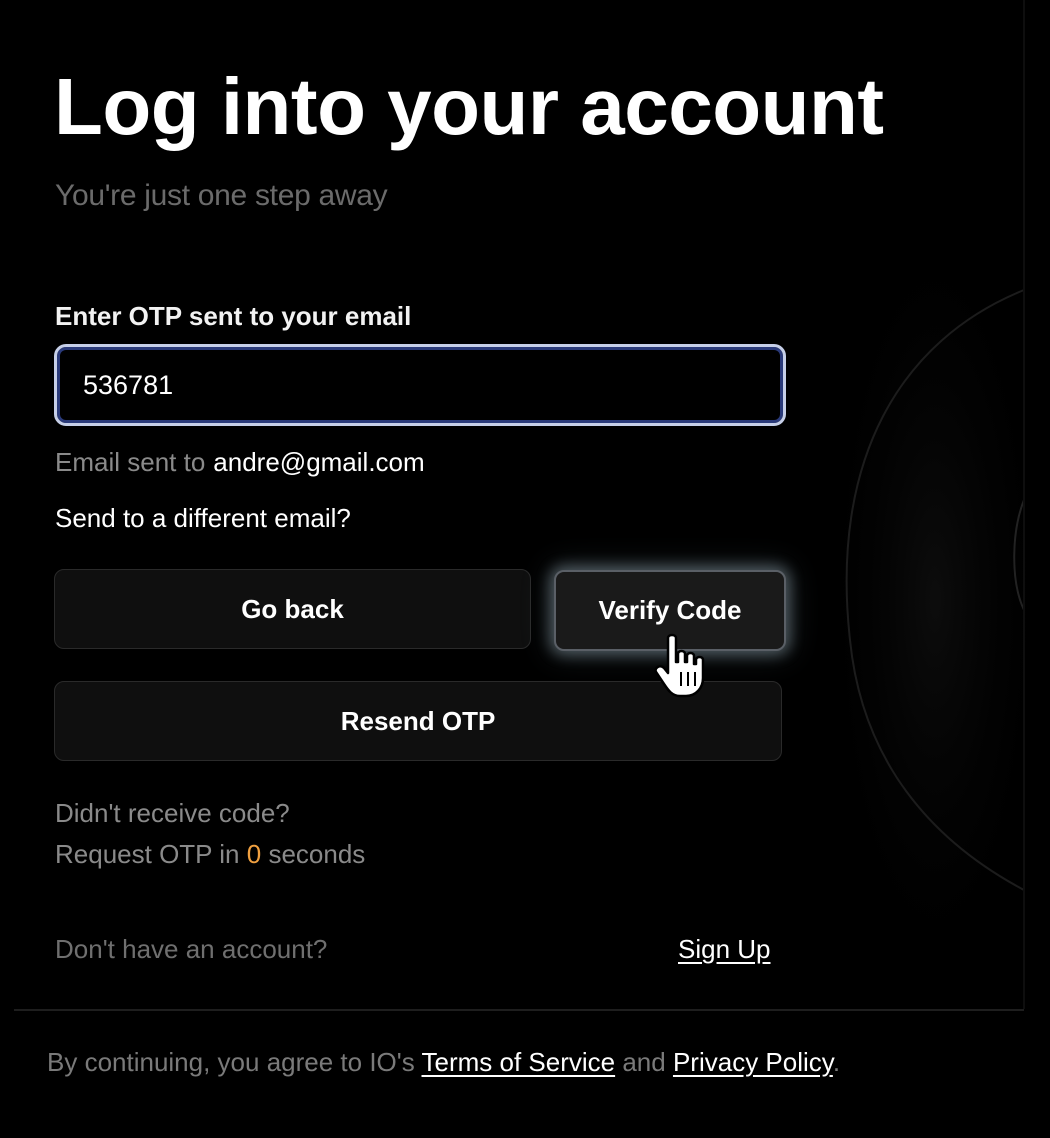 The width and height of the screenshot is (1050, 1138). What do you see at coordinates (724, 949) in the screenshot?
I see `sign-up-link: Sign Up` at bounding box center [724, 949].